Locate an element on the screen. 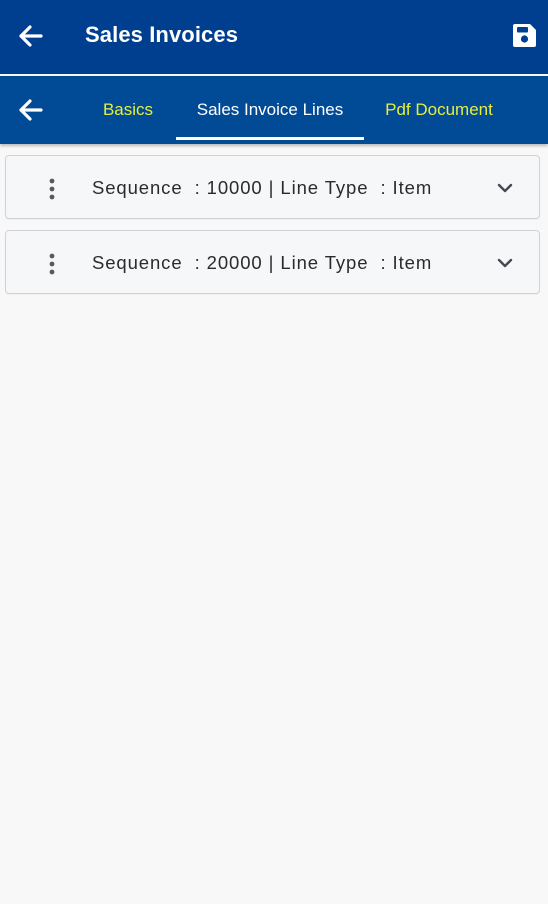 The width and height of the screenshot is (548, 904). page-title: Sales Invoices is located at coordinates (162, 34).